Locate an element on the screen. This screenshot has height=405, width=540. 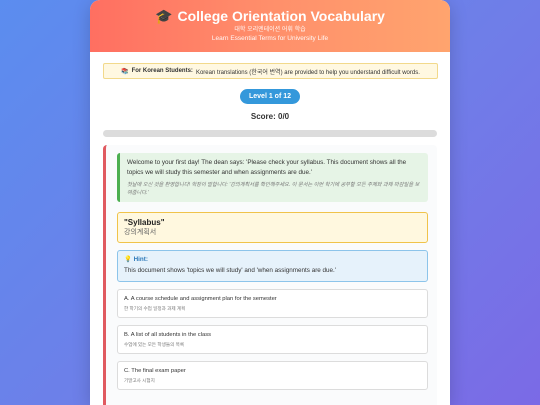
page-title-row: 🎓 College Orientation Vocabulary is located at coordinates (270, 16).